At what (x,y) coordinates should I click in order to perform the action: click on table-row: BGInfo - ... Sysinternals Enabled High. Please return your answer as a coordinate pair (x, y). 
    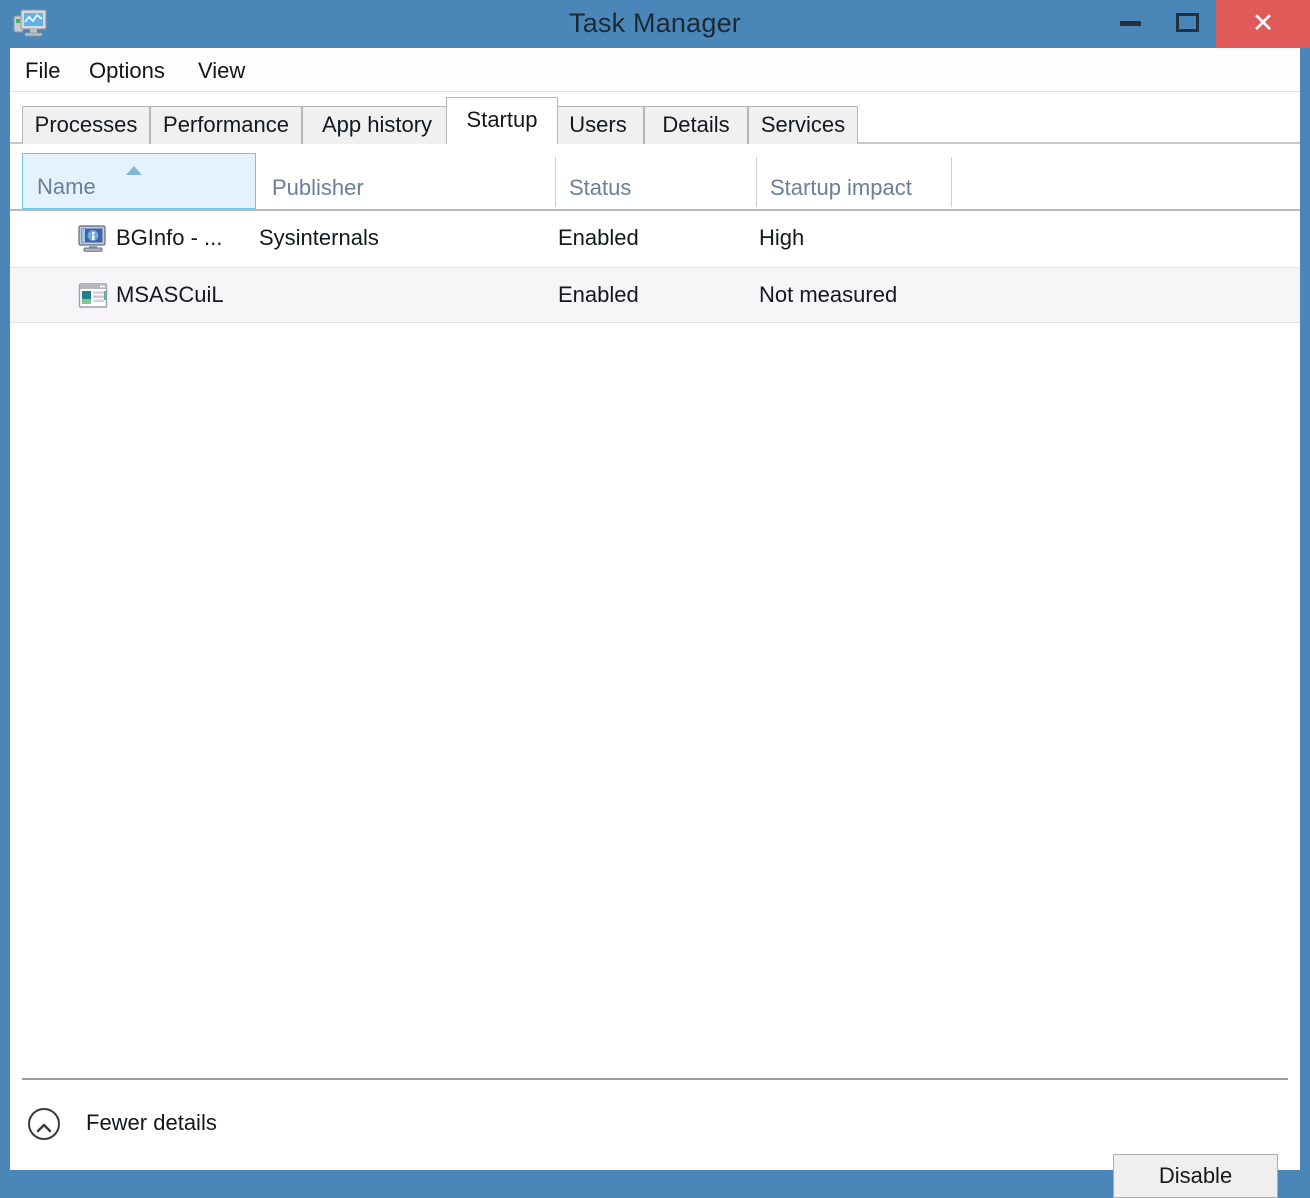
    Looking at the image, I should click on (655, 239).